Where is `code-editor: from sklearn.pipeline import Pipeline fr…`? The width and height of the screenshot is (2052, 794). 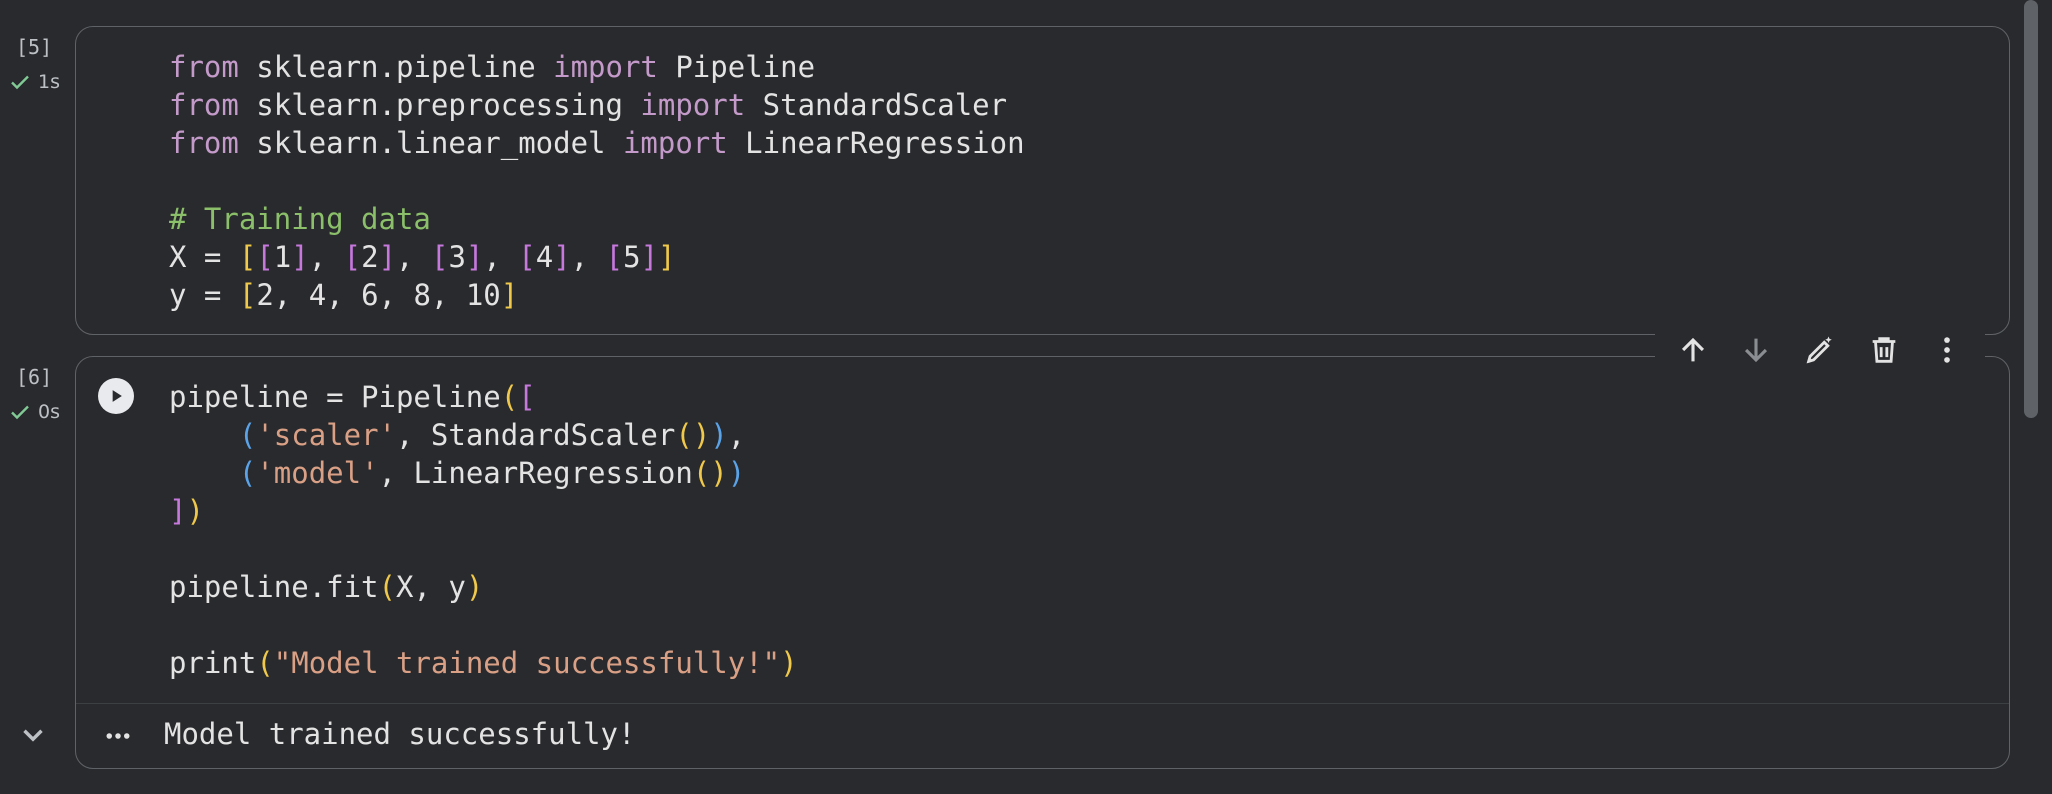
code-editor: from sklearn.pipeline import Pipeline fr… is located at coordinates (597, 181).